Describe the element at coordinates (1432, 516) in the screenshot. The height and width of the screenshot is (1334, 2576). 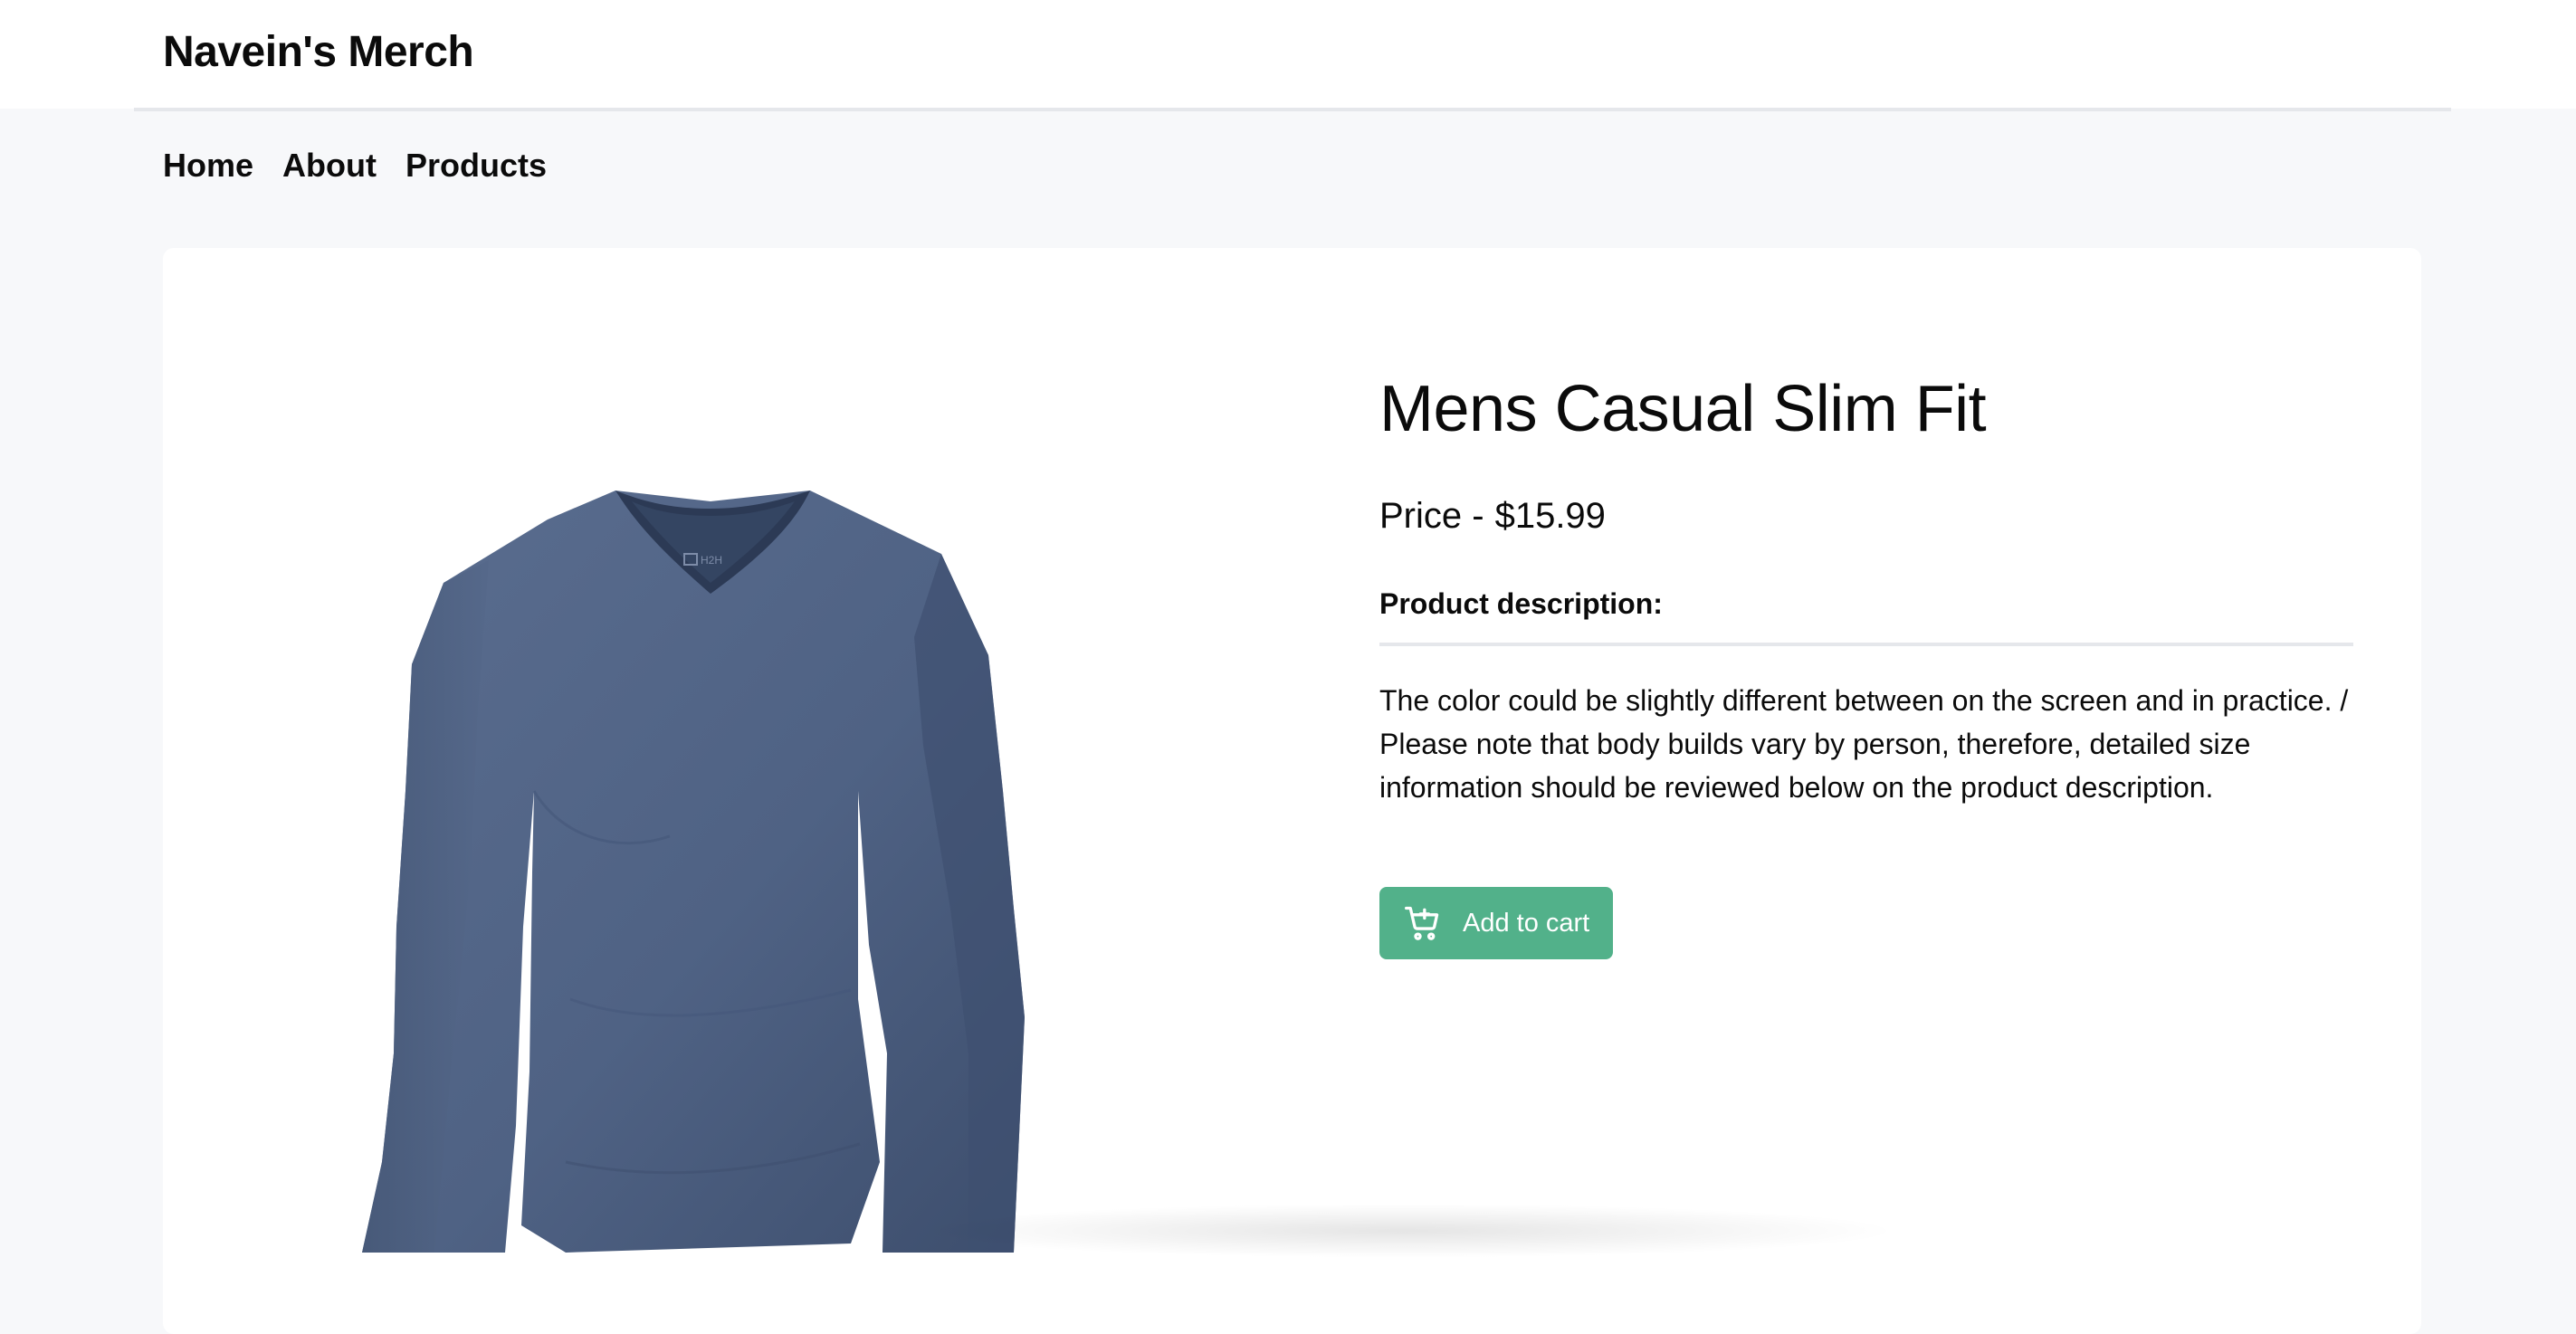
I see `price-label: Price -` at that location.